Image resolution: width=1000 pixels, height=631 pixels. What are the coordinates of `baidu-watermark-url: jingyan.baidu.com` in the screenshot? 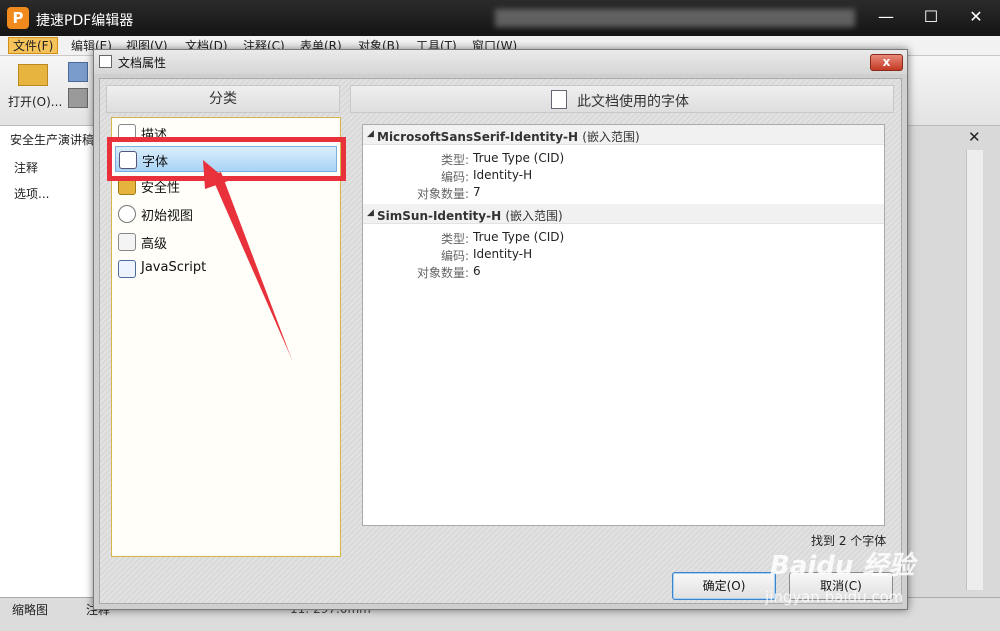 It's located at (834, 597).